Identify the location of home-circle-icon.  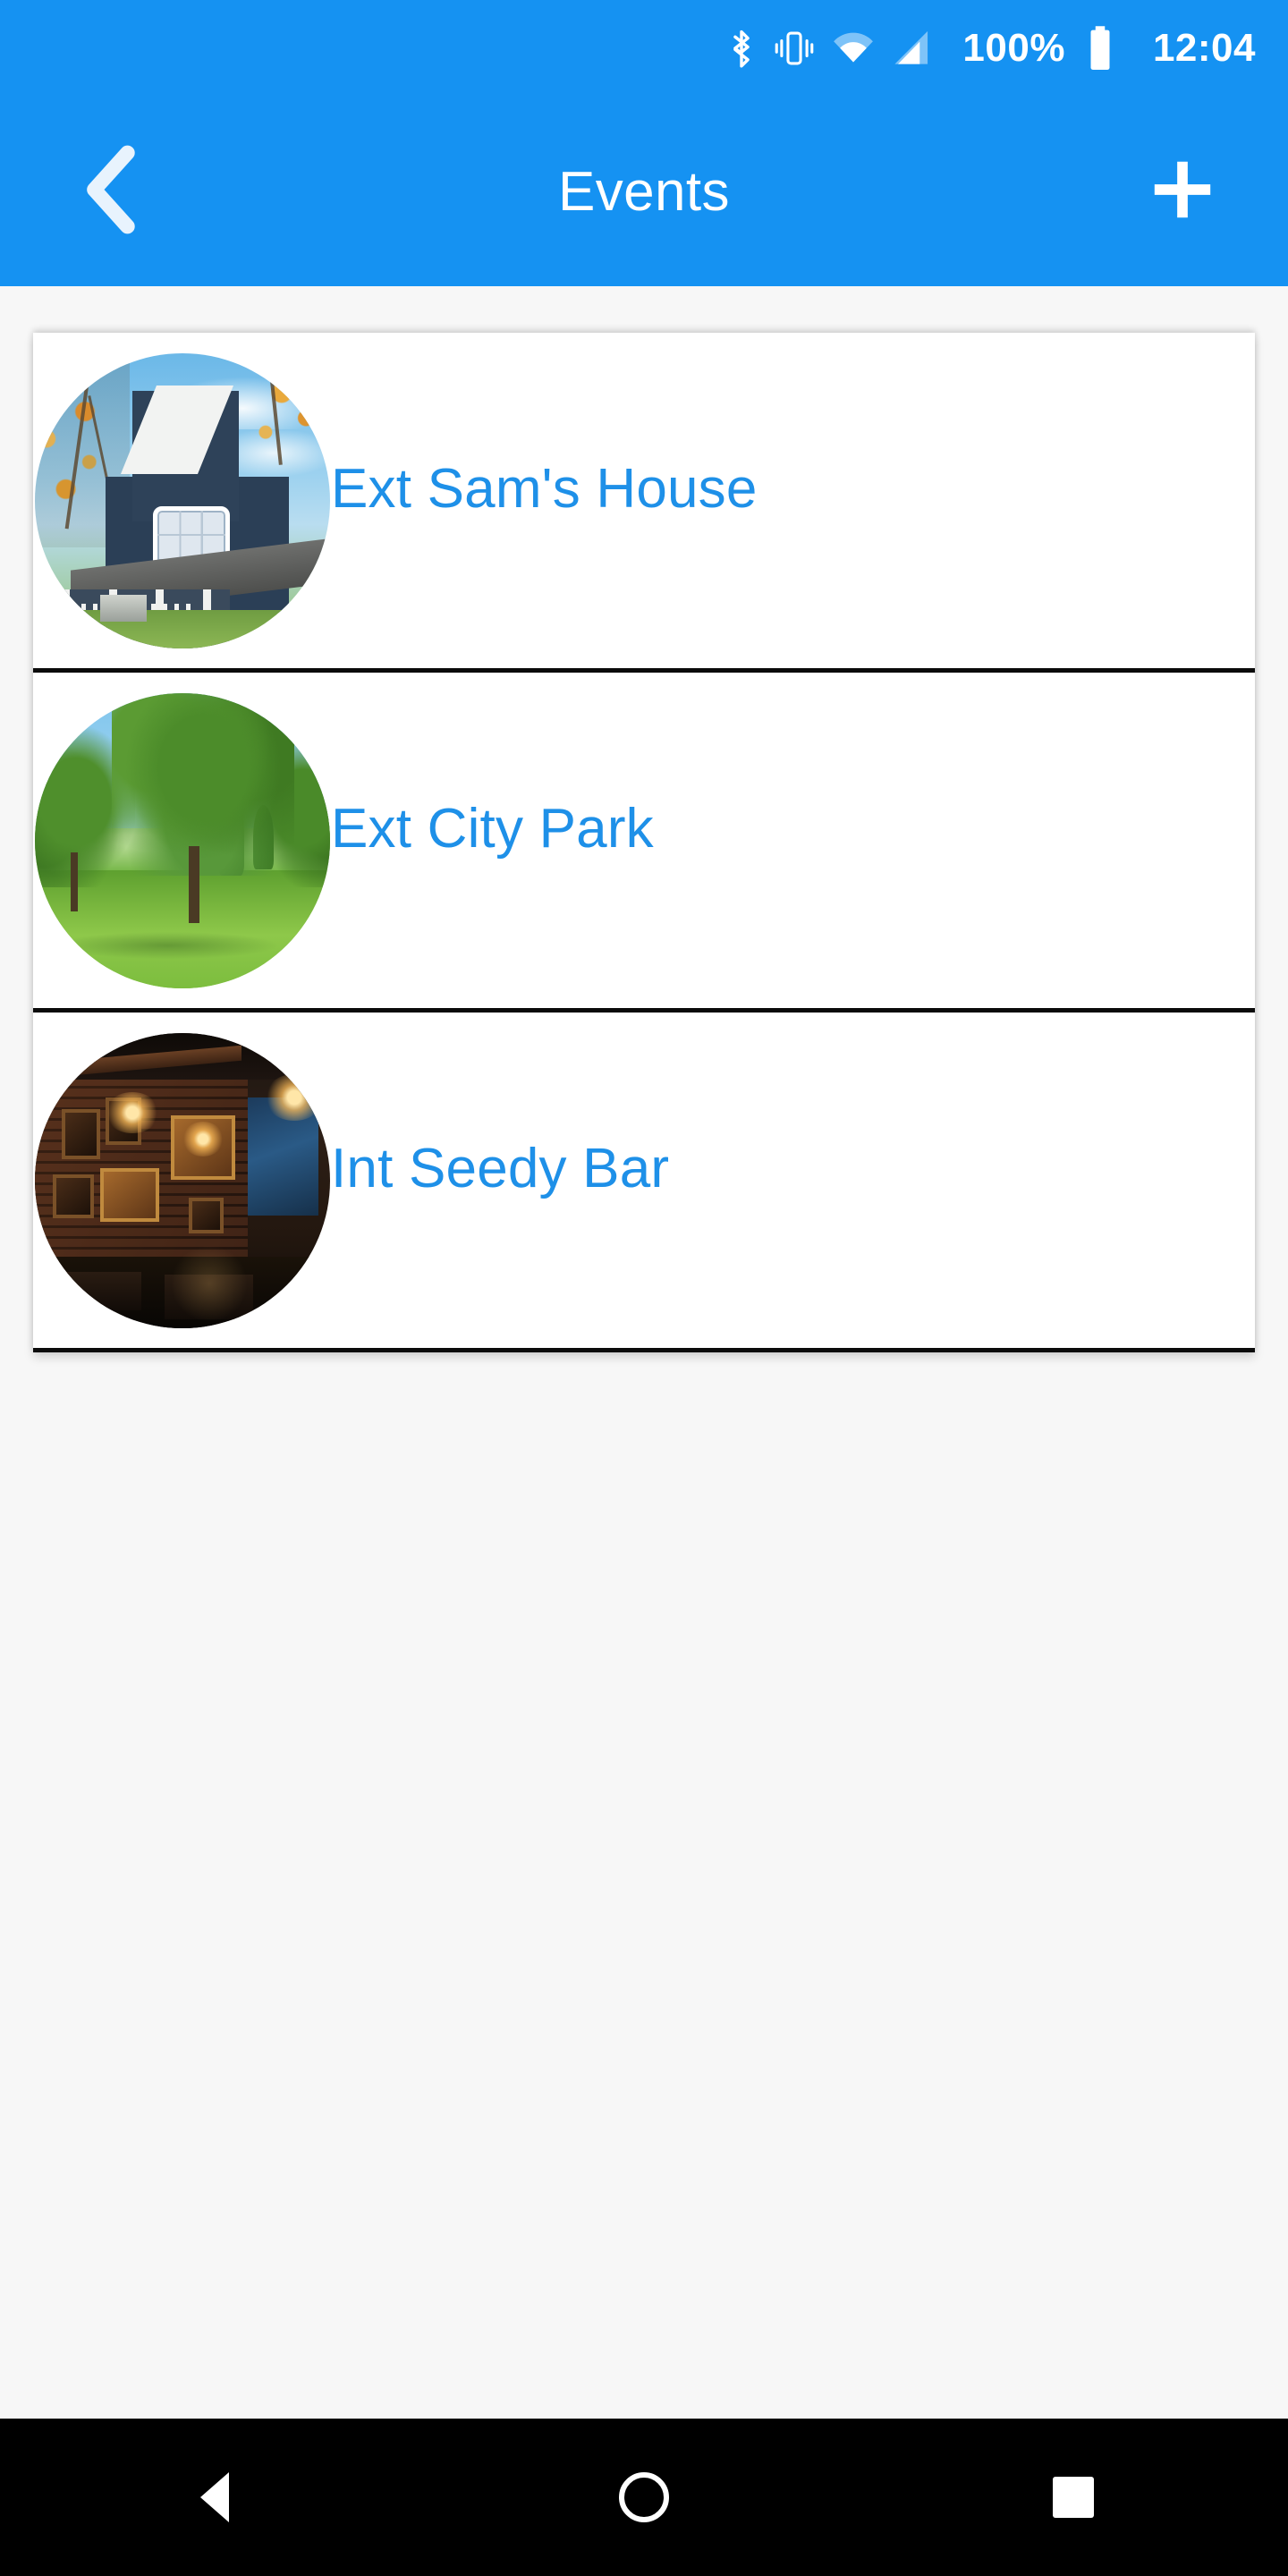
(644, 2497).